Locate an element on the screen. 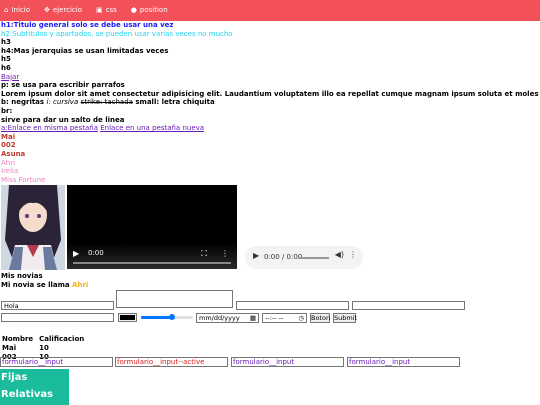 Image resolution: width=540 pixels, height=405 pixels. nav-label: Inicio is located at coordinates (20, 10).